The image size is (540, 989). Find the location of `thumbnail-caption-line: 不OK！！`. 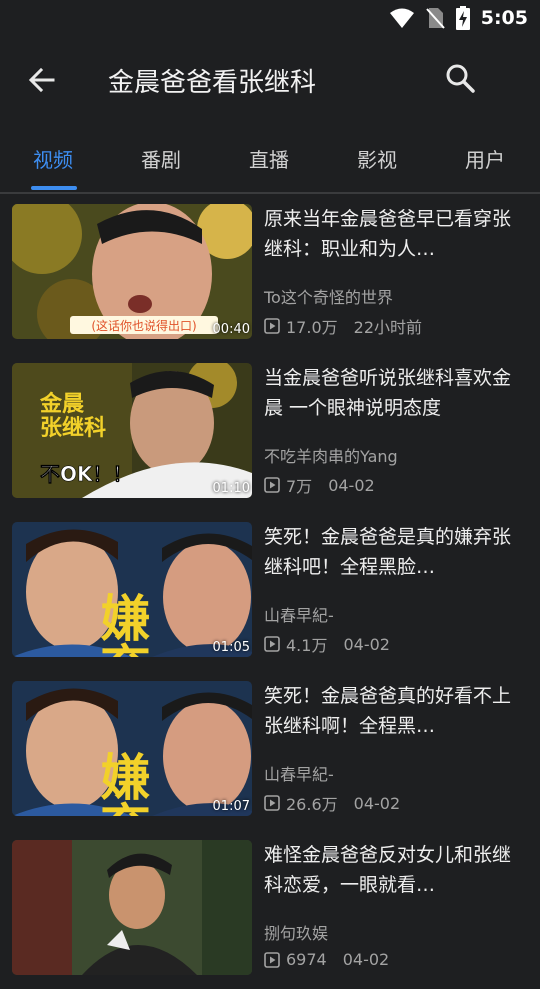

thumbnail-caption-line: 不OK！！ is located at coordinates (86, 474).